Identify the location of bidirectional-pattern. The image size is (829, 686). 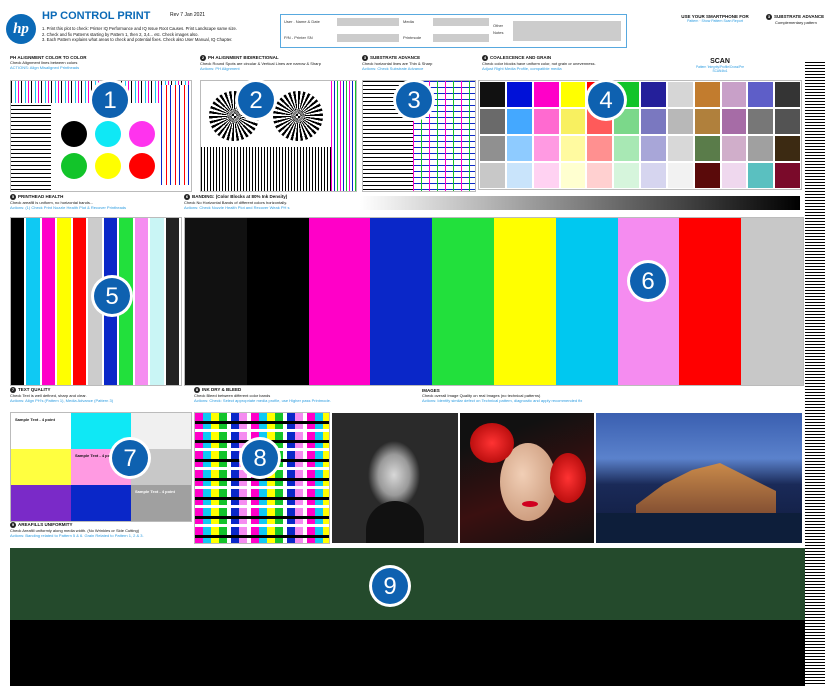
(278, 136).